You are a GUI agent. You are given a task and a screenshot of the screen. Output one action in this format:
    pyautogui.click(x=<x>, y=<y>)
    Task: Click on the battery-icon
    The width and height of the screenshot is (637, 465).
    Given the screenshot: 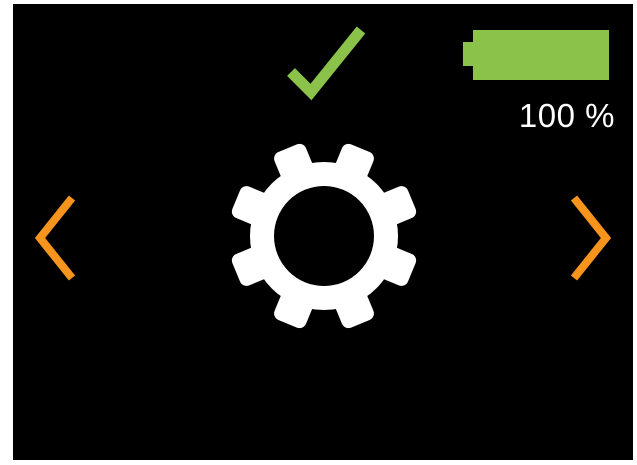 What is the action you would take?
    pyautogui.click(x=538, y=55)
    